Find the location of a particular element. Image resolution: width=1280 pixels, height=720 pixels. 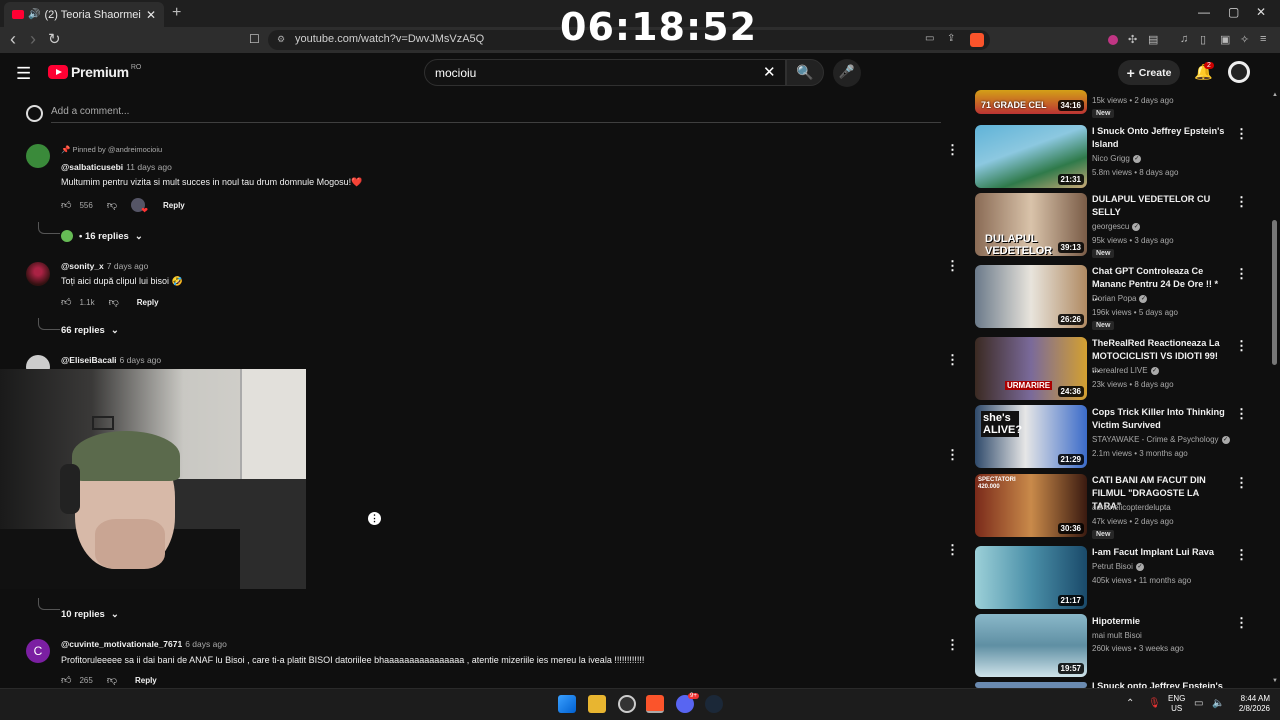

music-icon: ♫ is located at coordinates (1187, 40).